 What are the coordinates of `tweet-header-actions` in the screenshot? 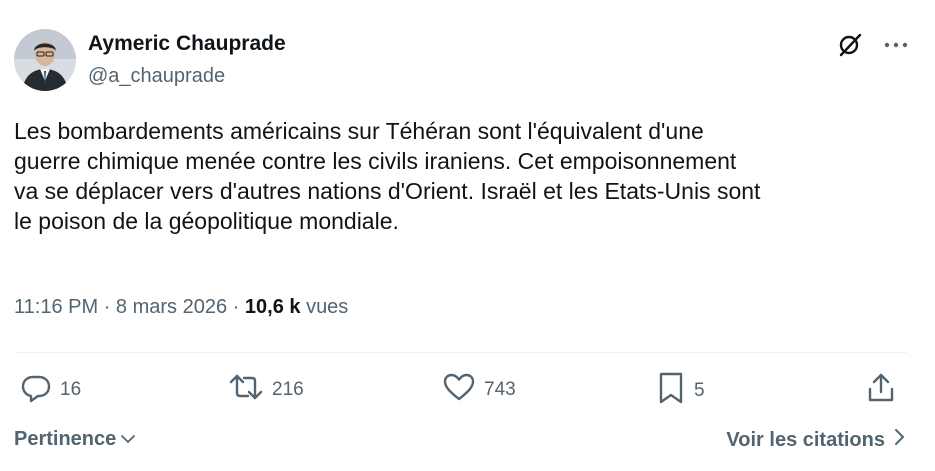 It's located at (873, 45).